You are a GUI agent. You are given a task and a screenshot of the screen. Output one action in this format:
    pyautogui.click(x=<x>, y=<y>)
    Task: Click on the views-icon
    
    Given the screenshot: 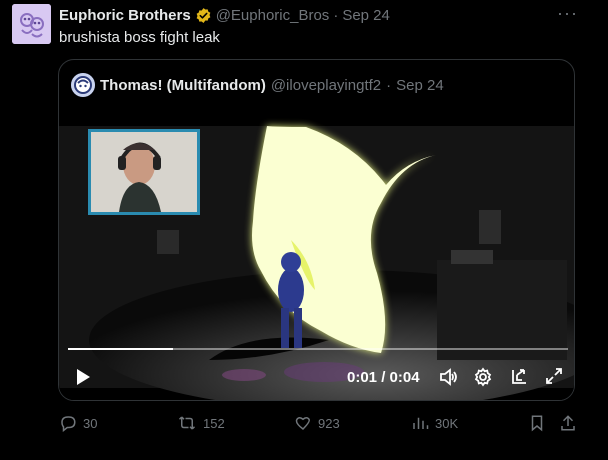 What is the action you would take?
    pyautogui.click(x=420, y=423)
    